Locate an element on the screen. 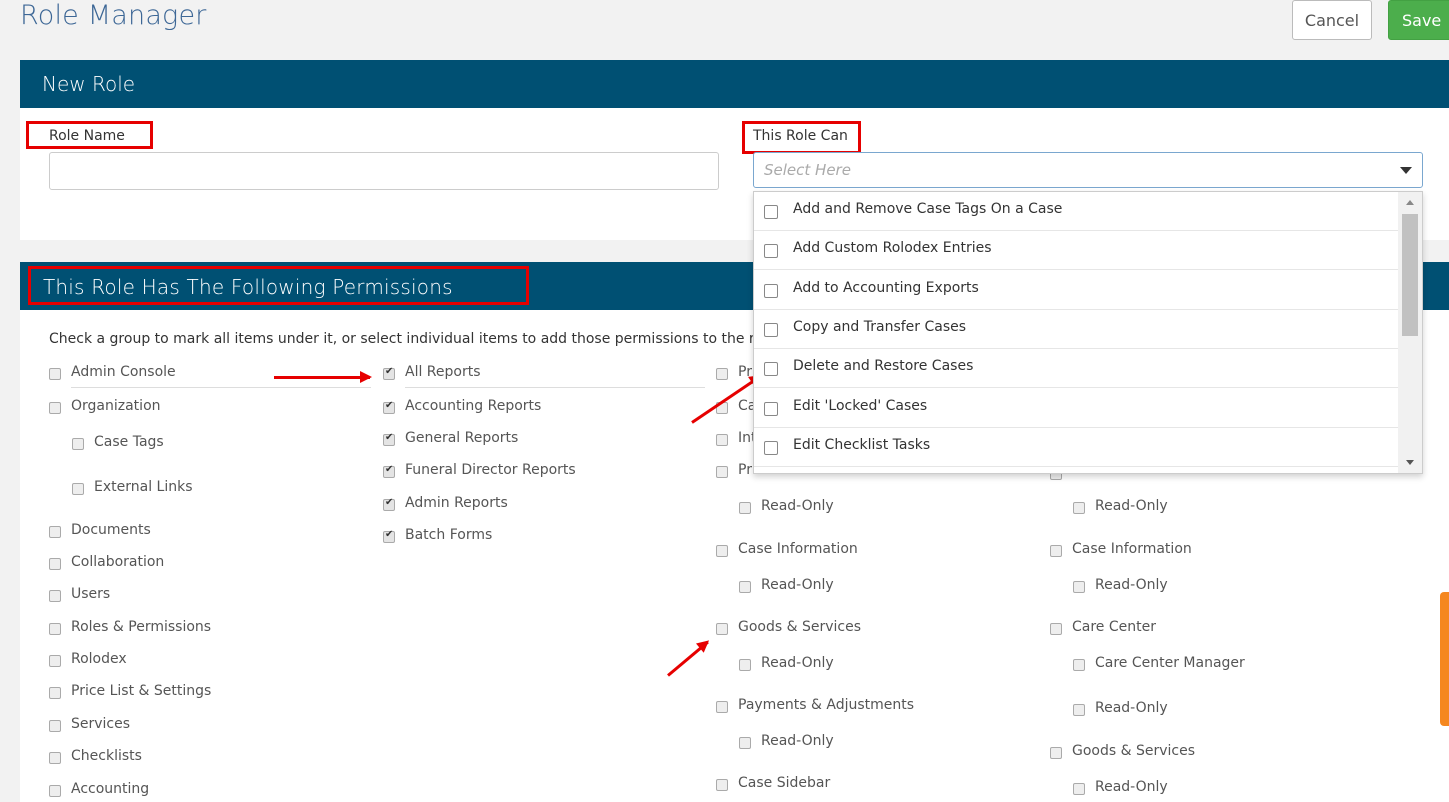 The width and height of the screenshot is (1449, 802). perm-label: Price List & Settings is located at coordinates (141, 691).